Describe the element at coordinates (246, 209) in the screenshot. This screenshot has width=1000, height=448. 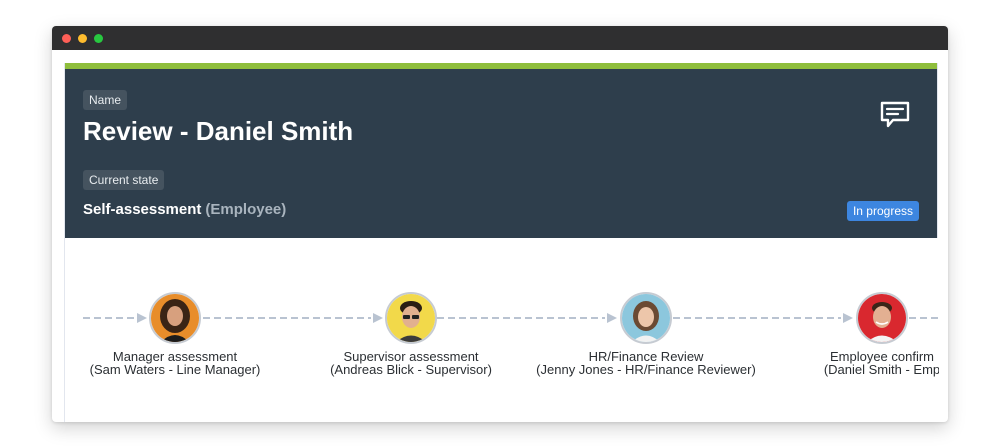
I see `state-role: (Employee)` at that location.